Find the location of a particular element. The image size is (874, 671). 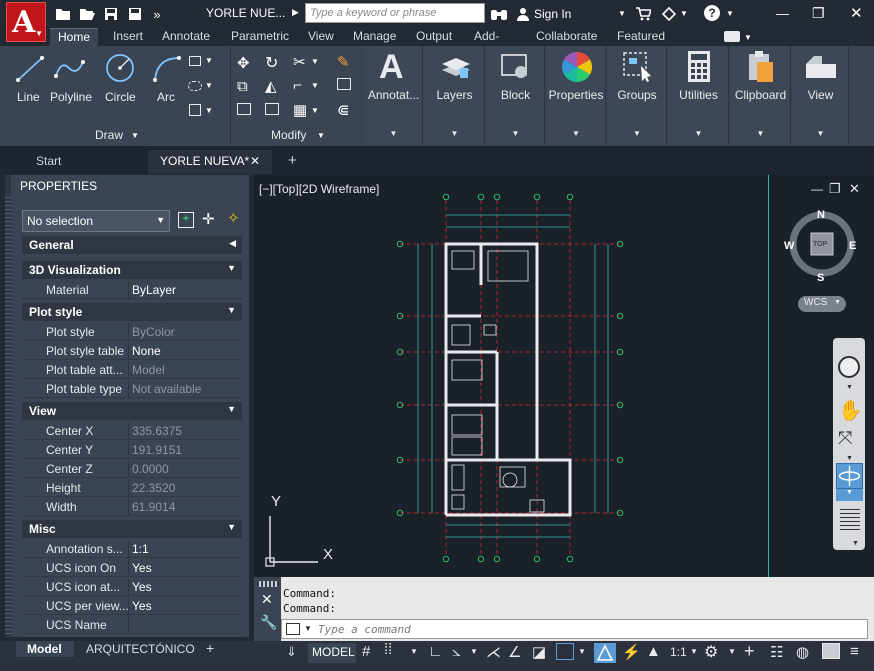

overflow-chevron-icon: » is located at coordinates (157, 14).